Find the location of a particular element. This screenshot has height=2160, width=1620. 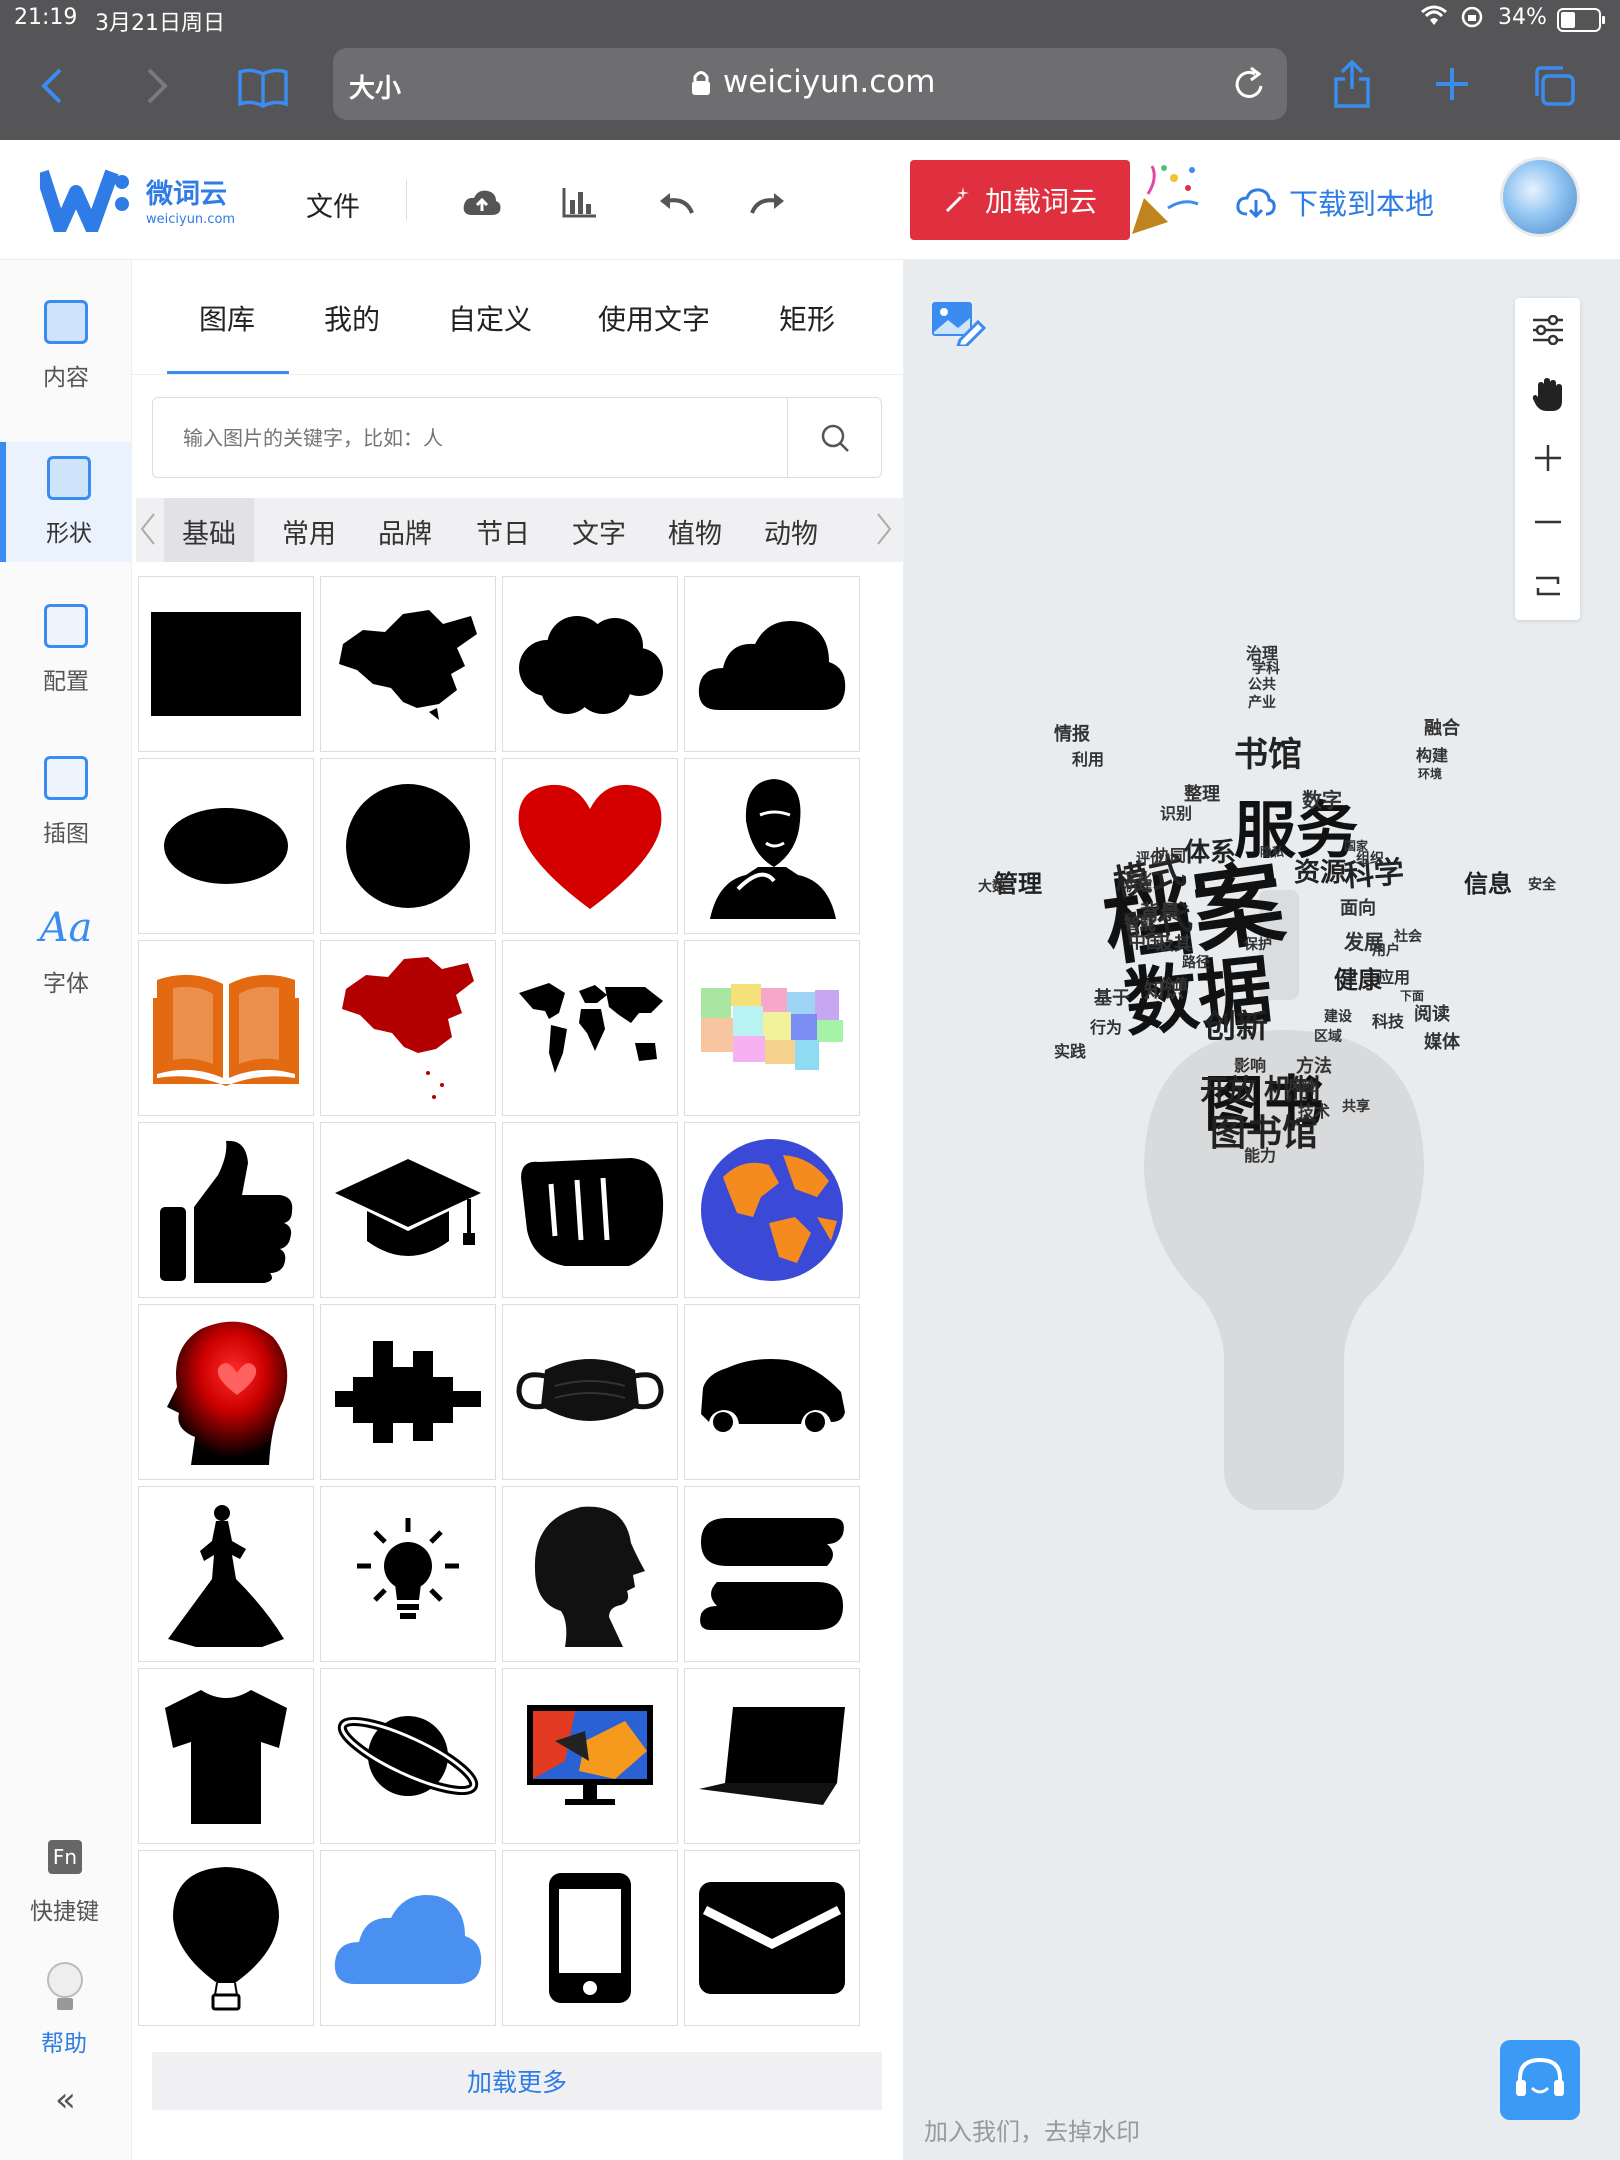

address-bar: 大小 weiciyun.com is located at coordinates (810, 84).